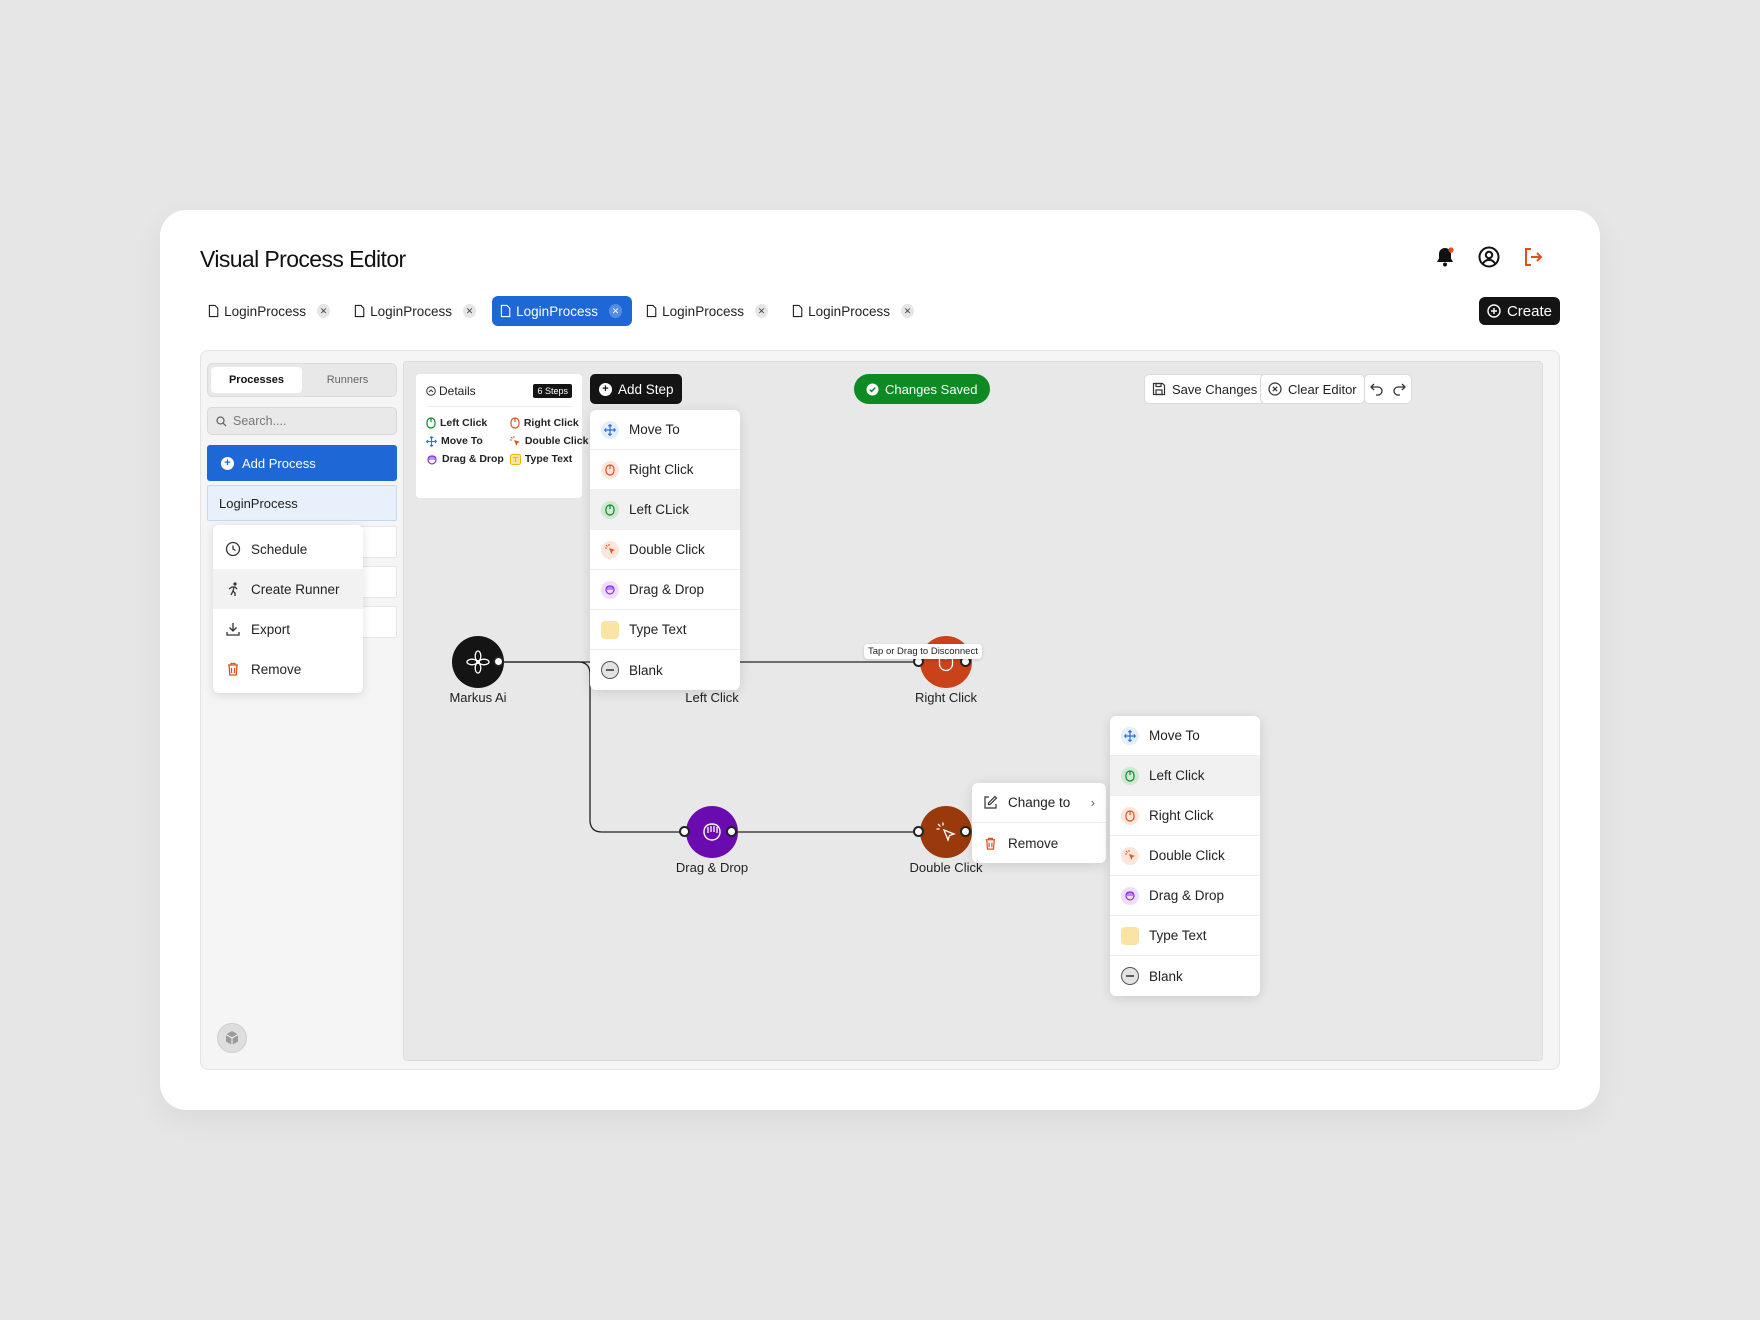 Image resolution: width=1760 pixels, height=1320 pixels. I want to click on menu-item-label: Type Text, so click(658, 629).